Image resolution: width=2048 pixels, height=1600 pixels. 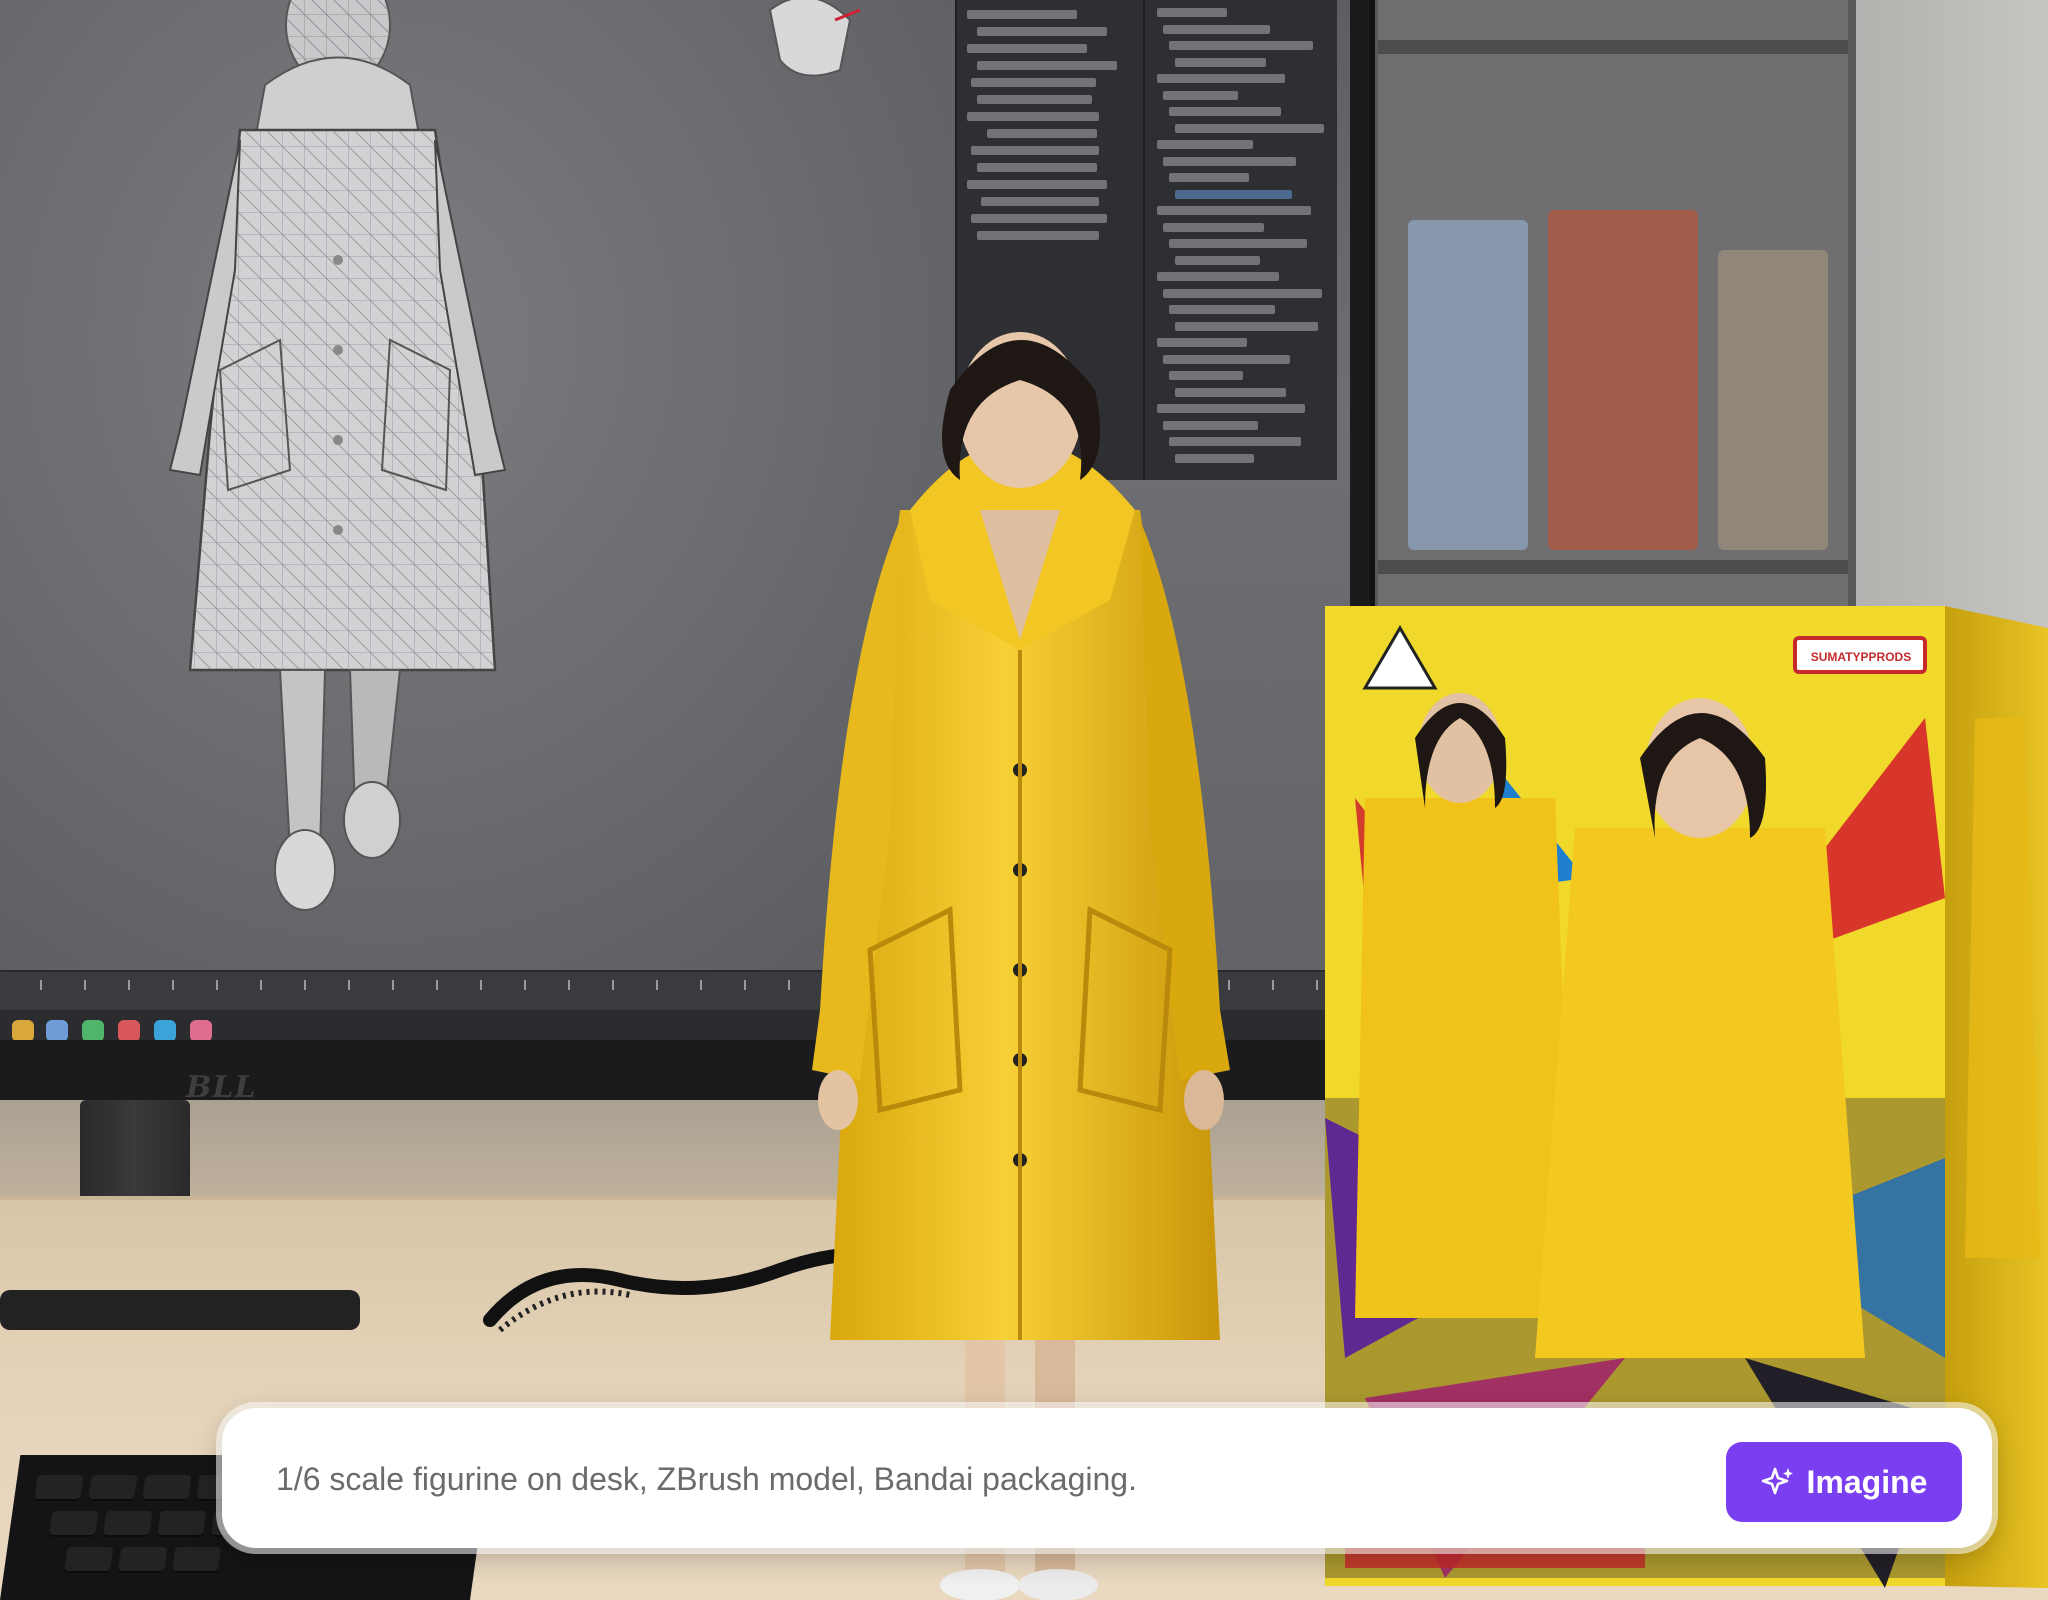 What do you see at coordinates (1867, 1481) in the screenshot?
I see `imagine-button-label: Imagine` at bounding box center [1867, 1481].